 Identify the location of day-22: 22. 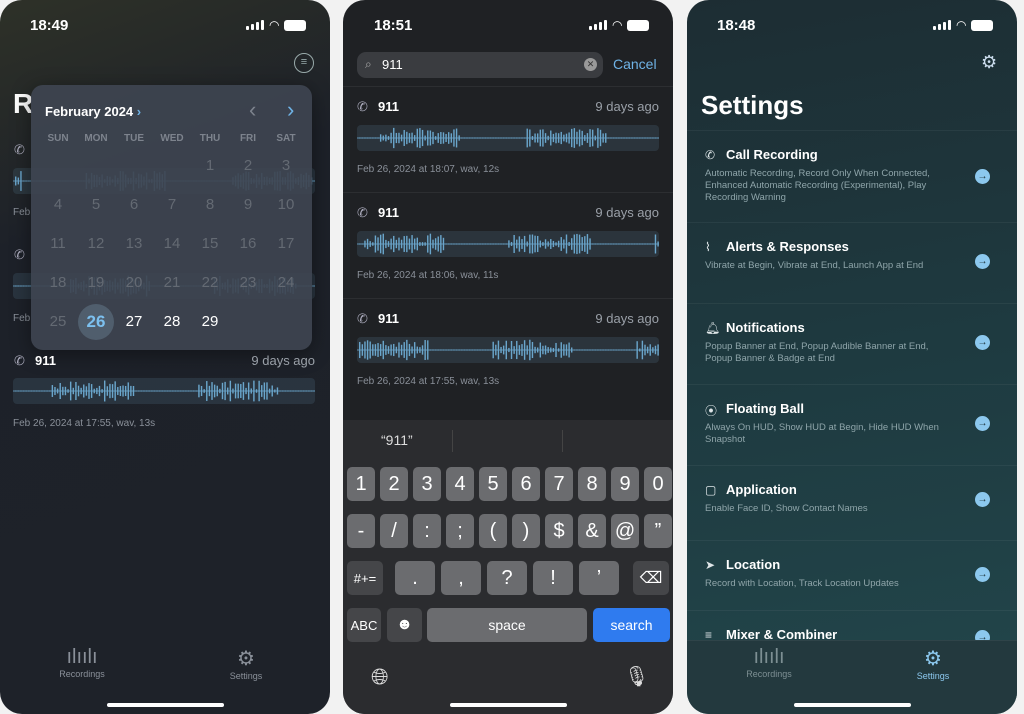
(210, 282).